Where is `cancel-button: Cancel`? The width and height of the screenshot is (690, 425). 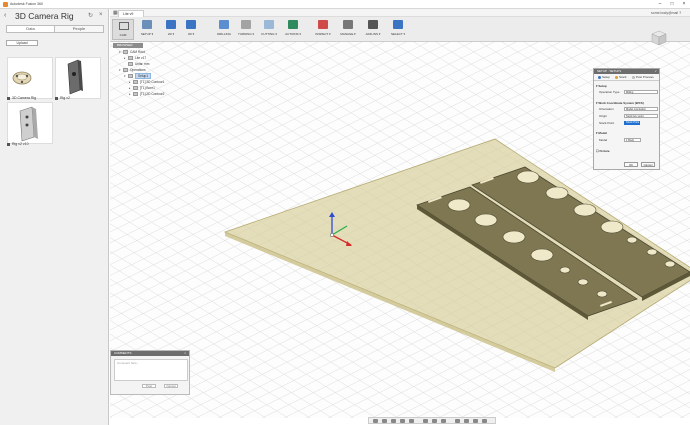 cancel-button: Cancel is located at coordinates (648, 164).